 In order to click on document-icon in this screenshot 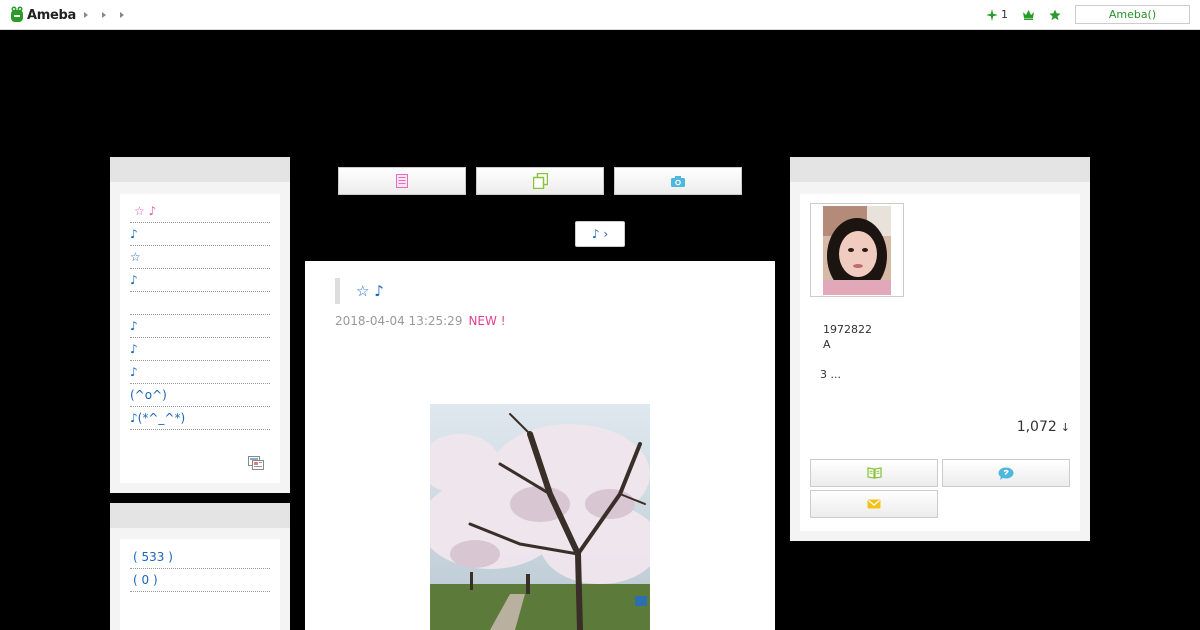, I will do `click(402, 181)`.